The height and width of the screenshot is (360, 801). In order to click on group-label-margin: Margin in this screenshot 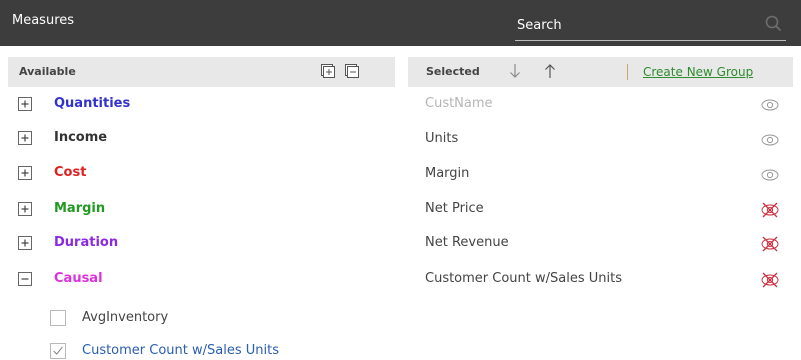, I will do `click(80, 208)`.